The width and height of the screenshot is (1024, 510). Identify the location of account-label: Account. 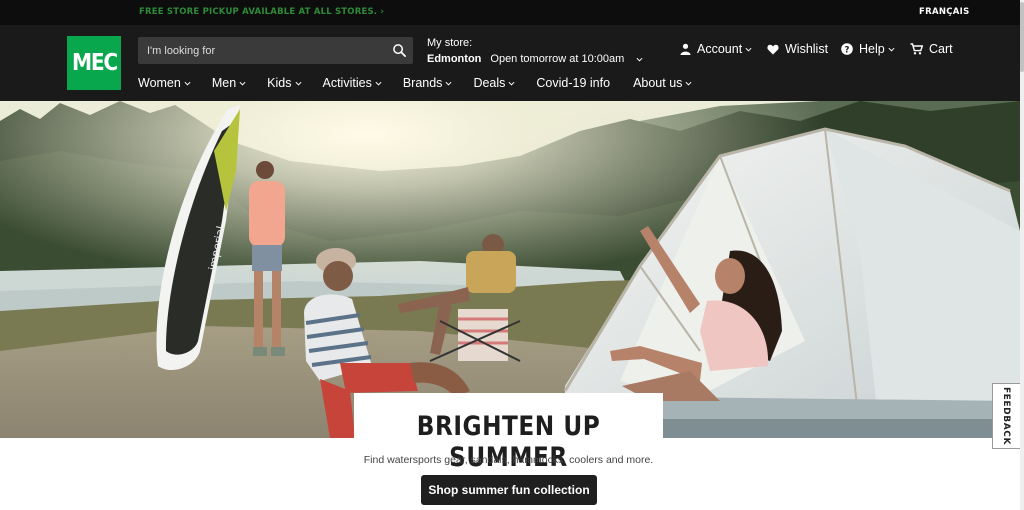
(720, 49).